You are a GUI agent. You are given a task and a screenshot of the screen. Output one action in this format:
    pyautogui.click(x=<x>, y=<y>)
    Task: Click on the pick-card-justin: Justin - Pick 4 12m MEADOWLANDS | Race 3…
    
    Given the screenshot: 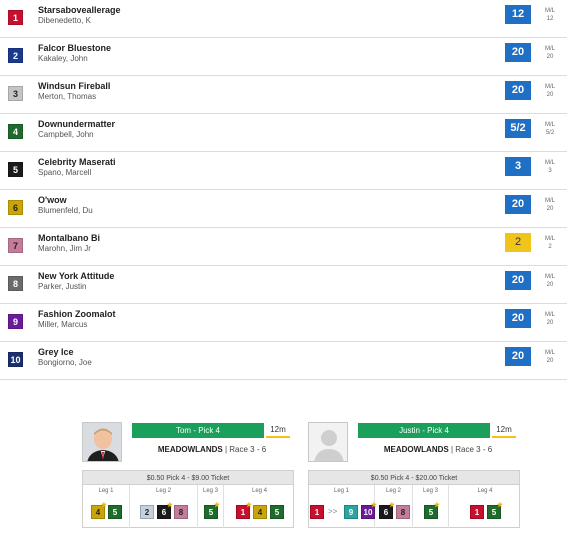 What is the action you would take?
    pyautogui.click(x=428, y=475)
    